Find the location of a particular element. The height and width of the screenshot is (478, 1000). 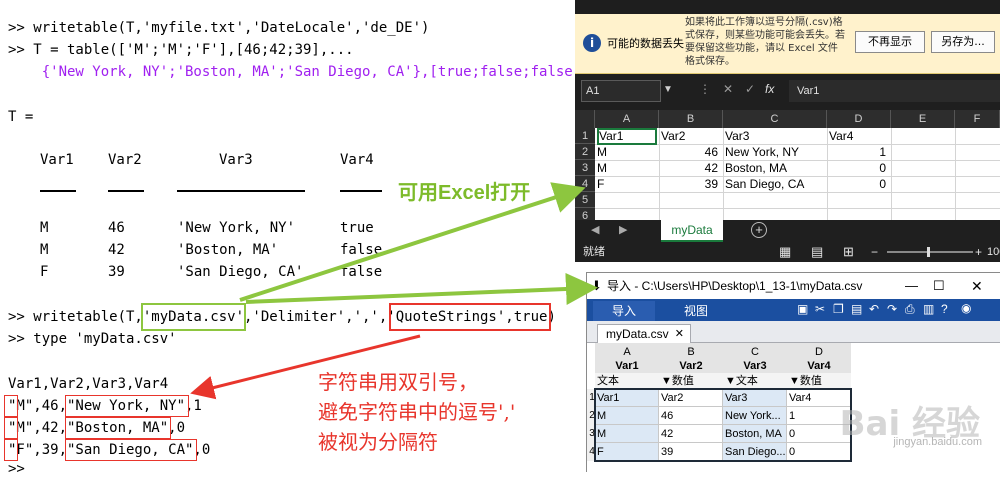

arrow-to-csv-output is located at coordinates (305, 367).